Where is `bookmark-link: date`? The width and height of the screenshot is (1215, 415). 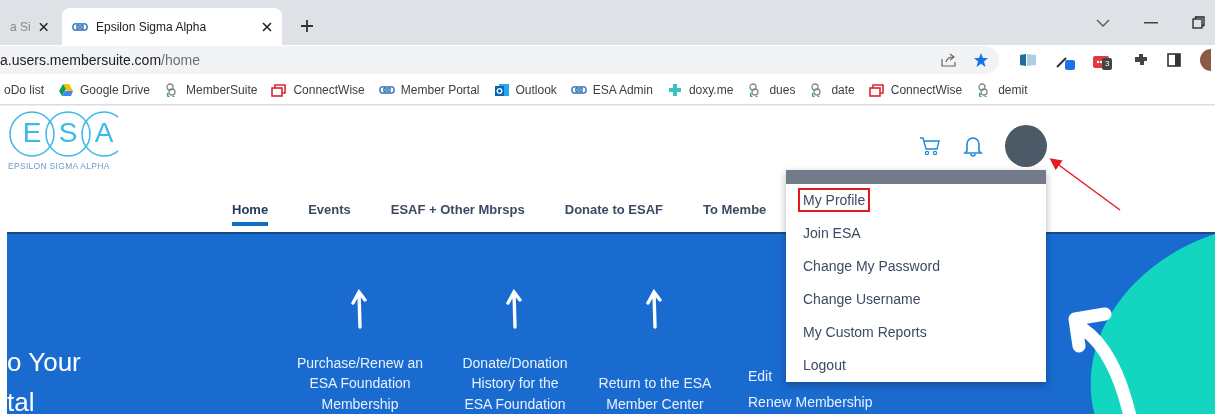
bookmark-link: date is located at coordinates (832, 89).